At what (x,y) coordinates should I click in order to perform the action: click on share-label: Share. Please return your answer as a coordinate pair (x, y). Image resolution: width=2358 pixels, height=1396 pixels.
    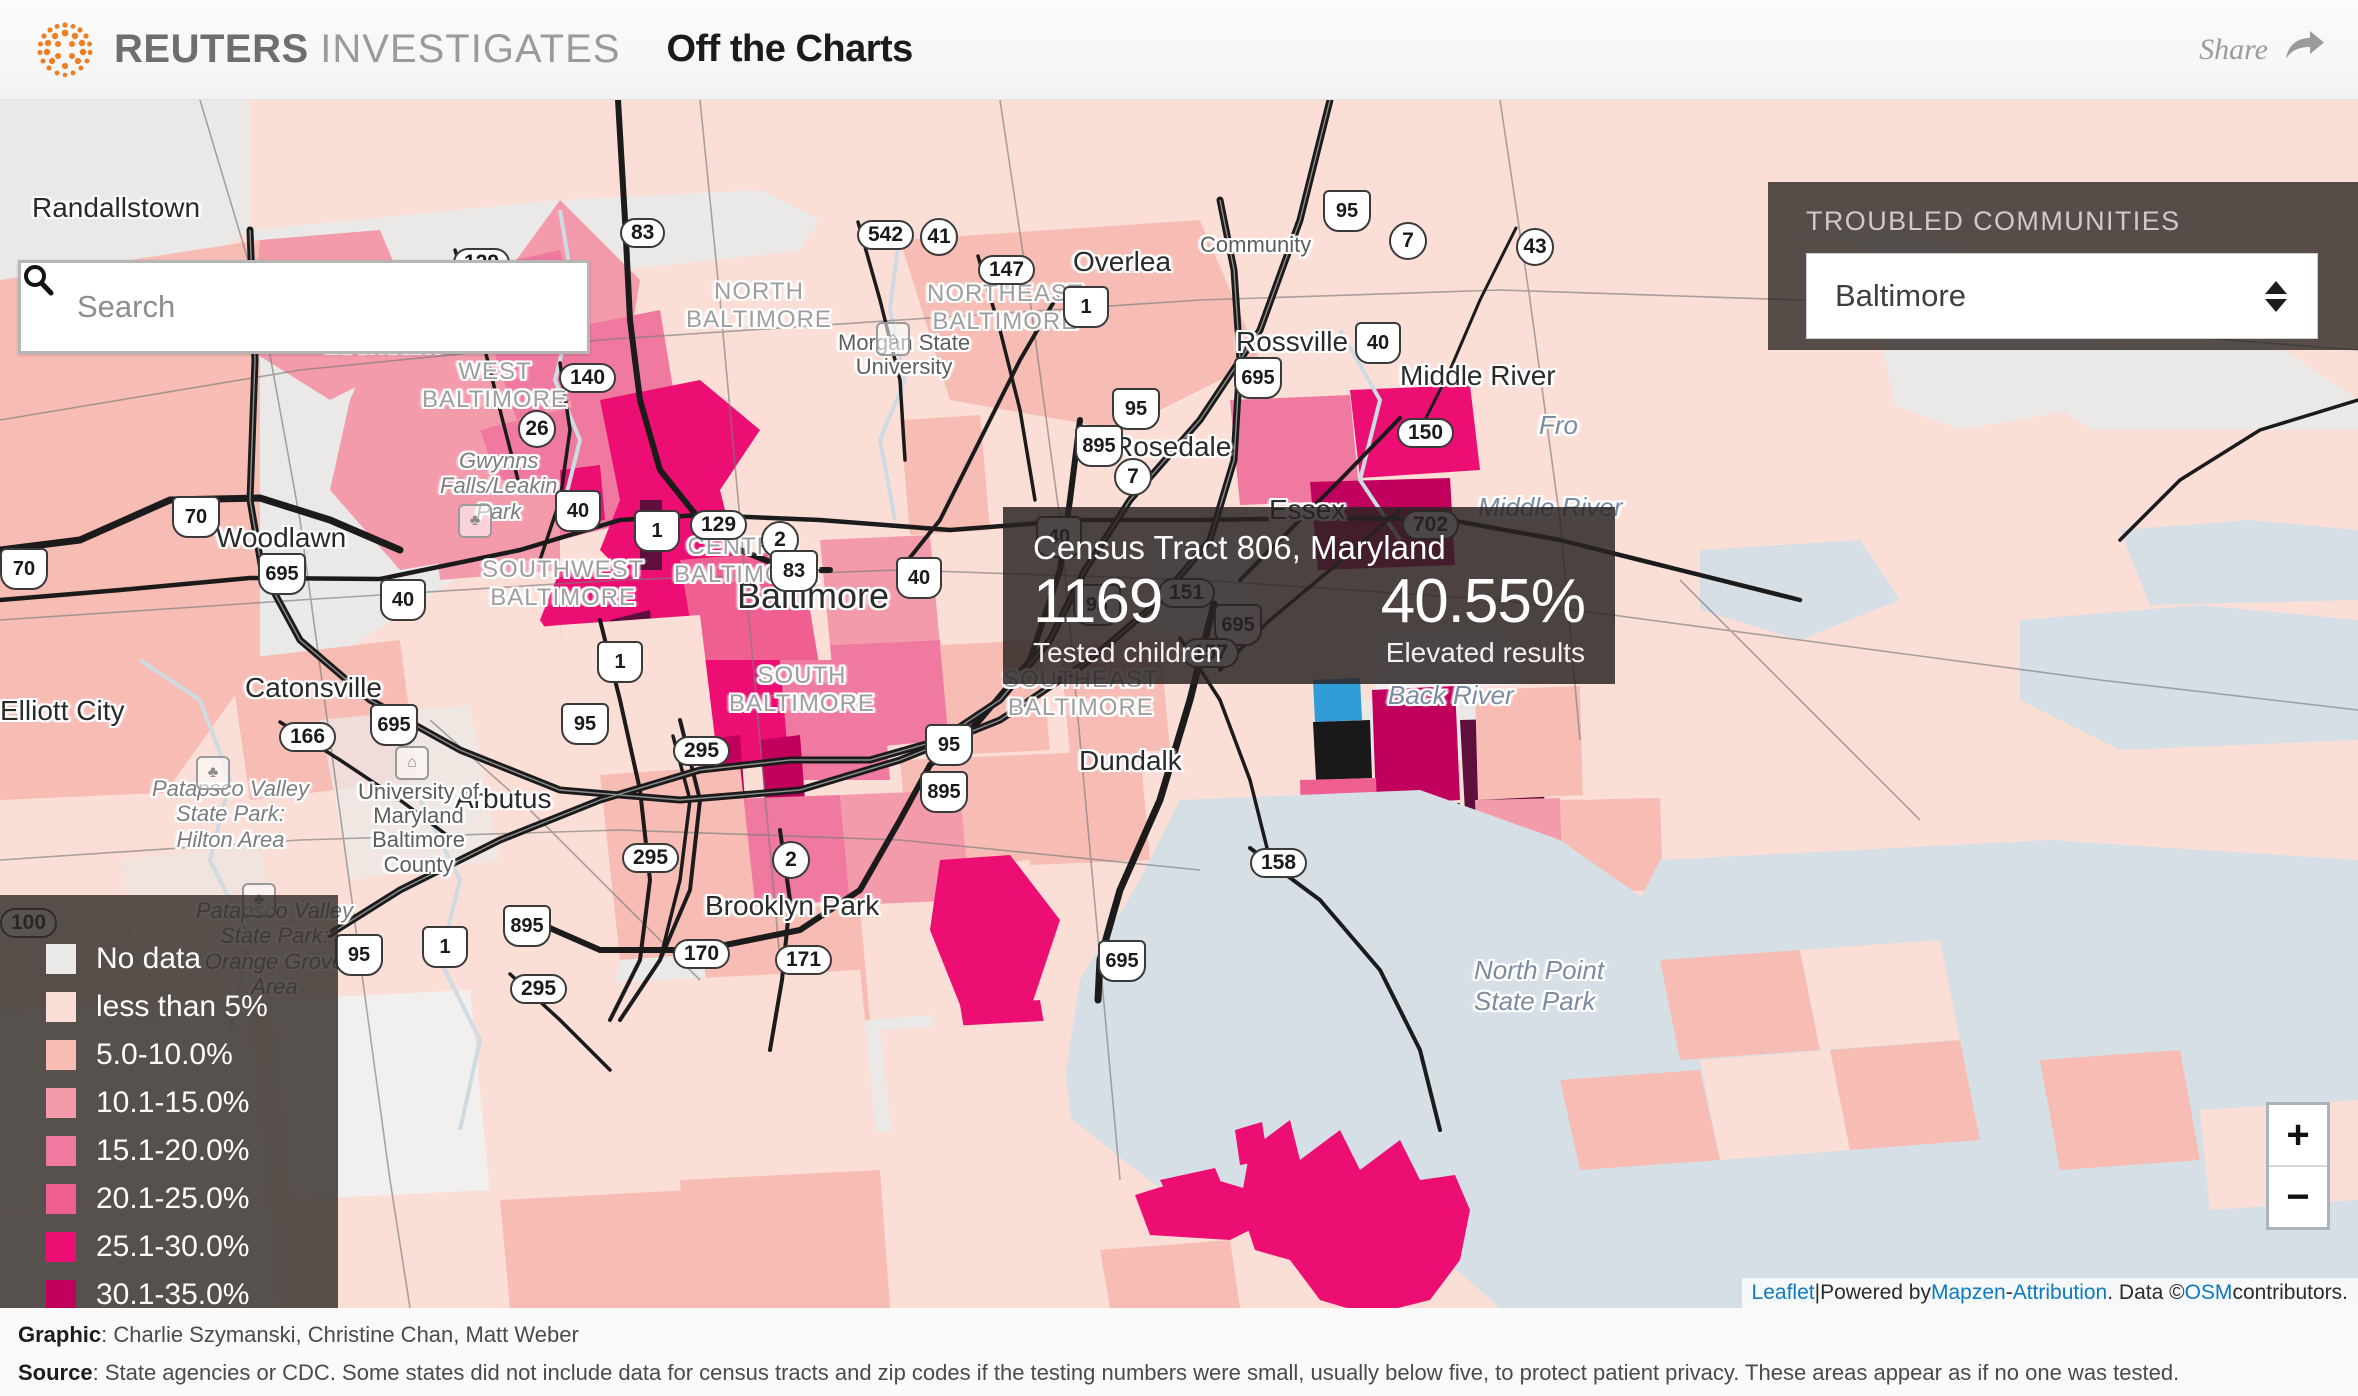
    Looking at the image, I should click on (2233, 49).